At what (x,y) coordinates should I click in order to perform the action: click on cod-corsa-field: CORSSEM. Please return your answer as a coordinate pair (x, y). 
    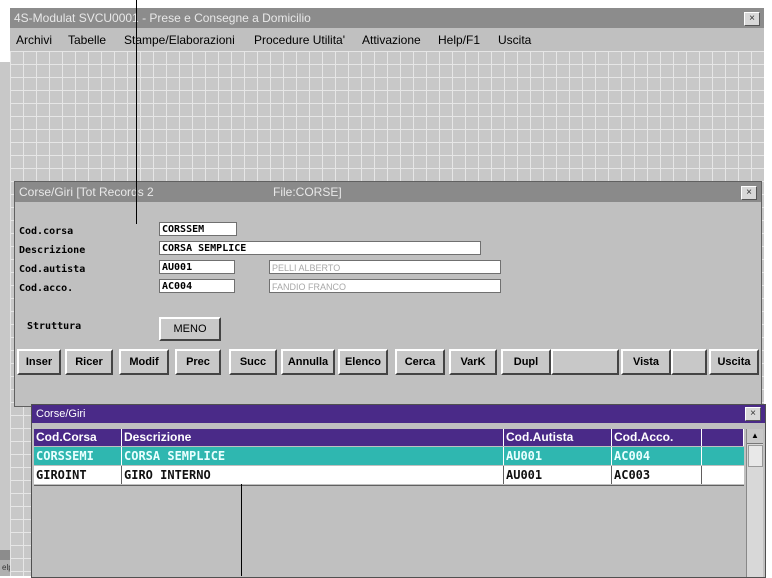
    Looking at the image, I should click on (198, 229).